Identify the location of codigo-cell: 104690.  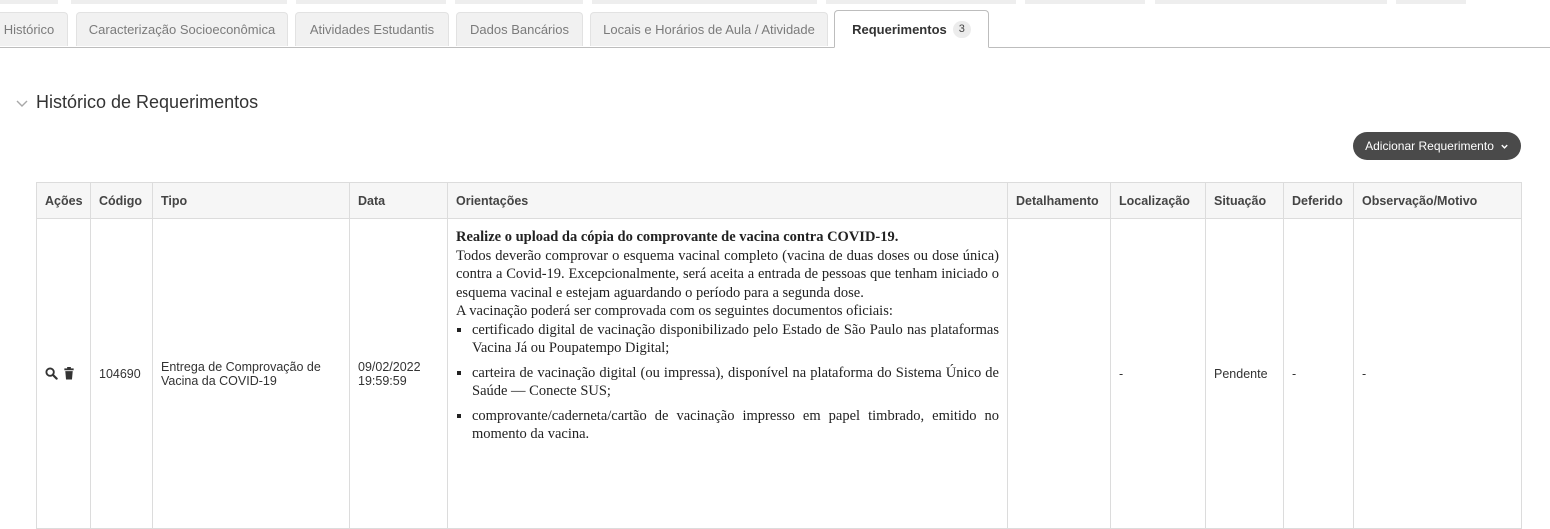
(121, 373).